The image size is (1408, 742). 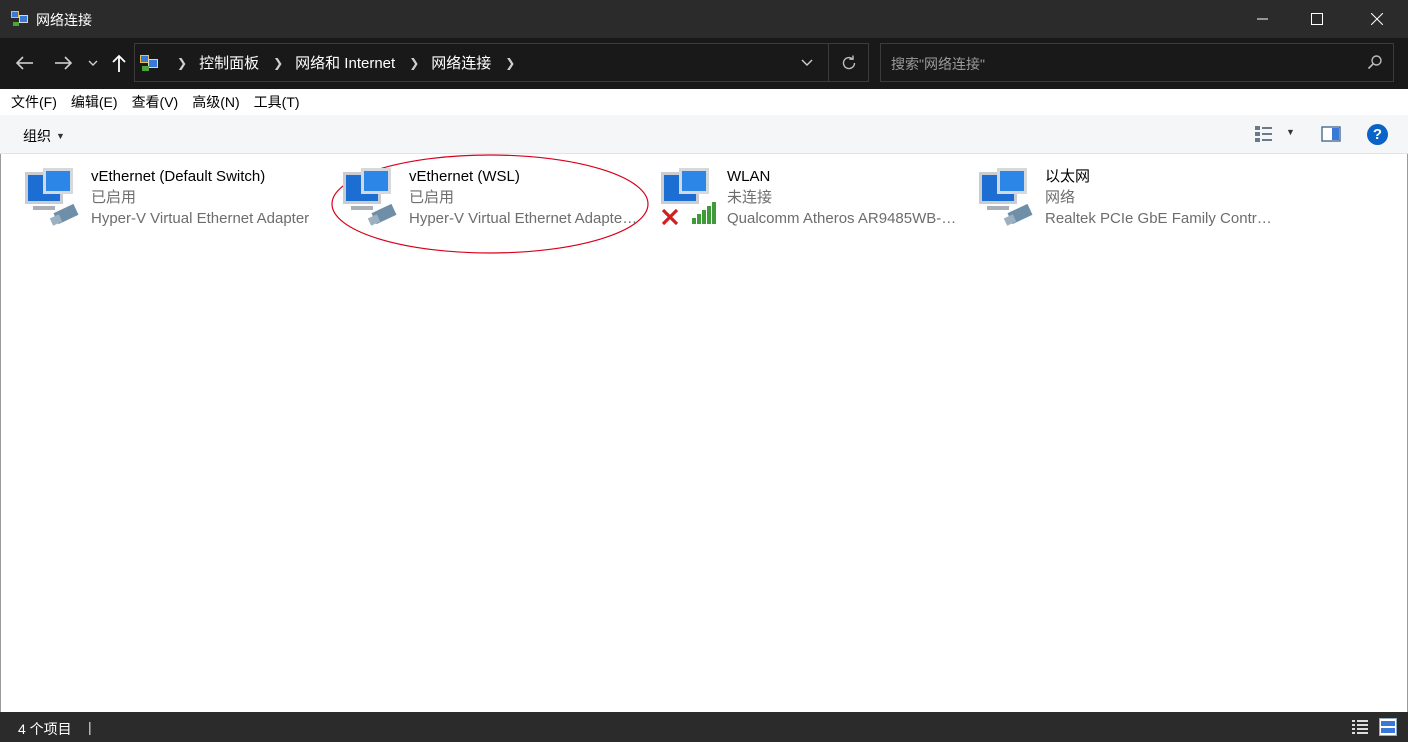 I want to click on title-bar: 网络连接, so click(x=704, y=19).